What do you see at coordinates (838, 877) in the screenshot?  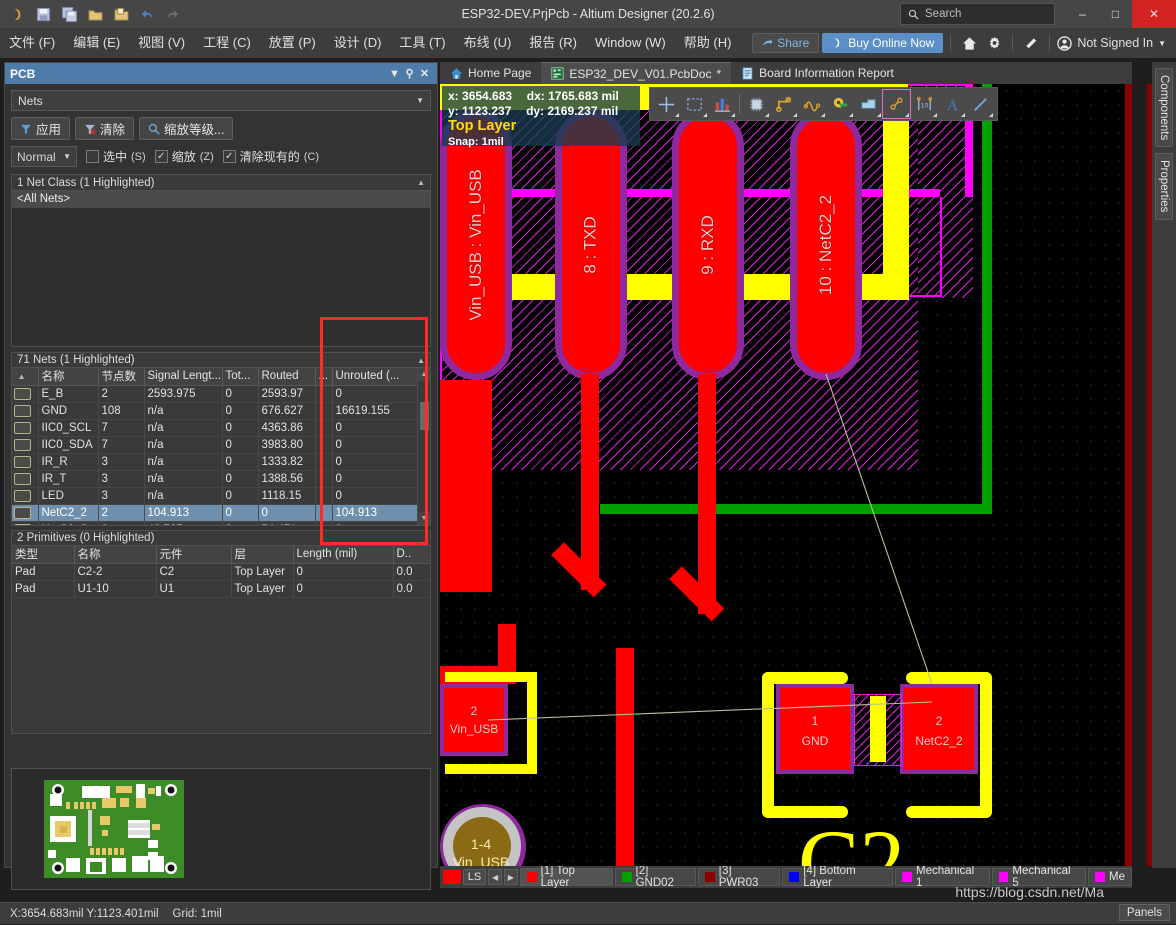 I see `layer-tab-bottom-layer: [4] Bottom Layer` at bounding box center [838, 877].